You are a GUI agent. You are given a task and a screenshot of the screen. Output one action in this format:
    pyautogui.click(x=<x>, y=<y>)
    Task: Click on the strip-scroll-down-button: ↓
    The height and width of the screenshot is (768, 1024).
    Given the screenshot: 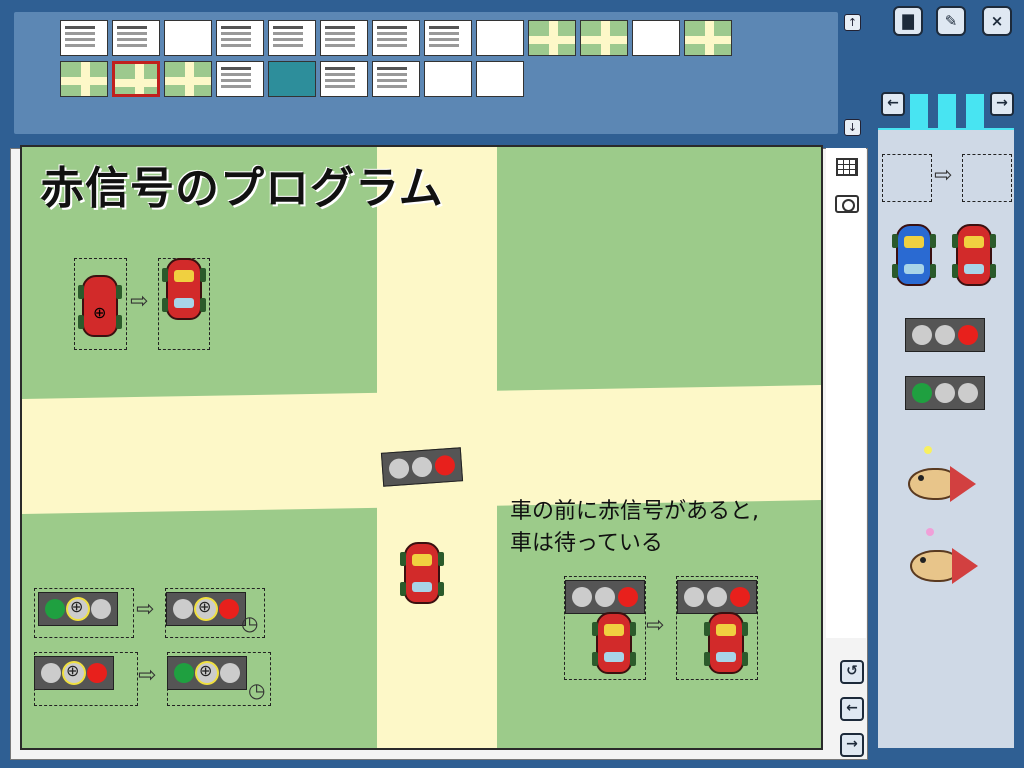 What is the action you would take?
    pyautogui.click(x=852, y=127)
    